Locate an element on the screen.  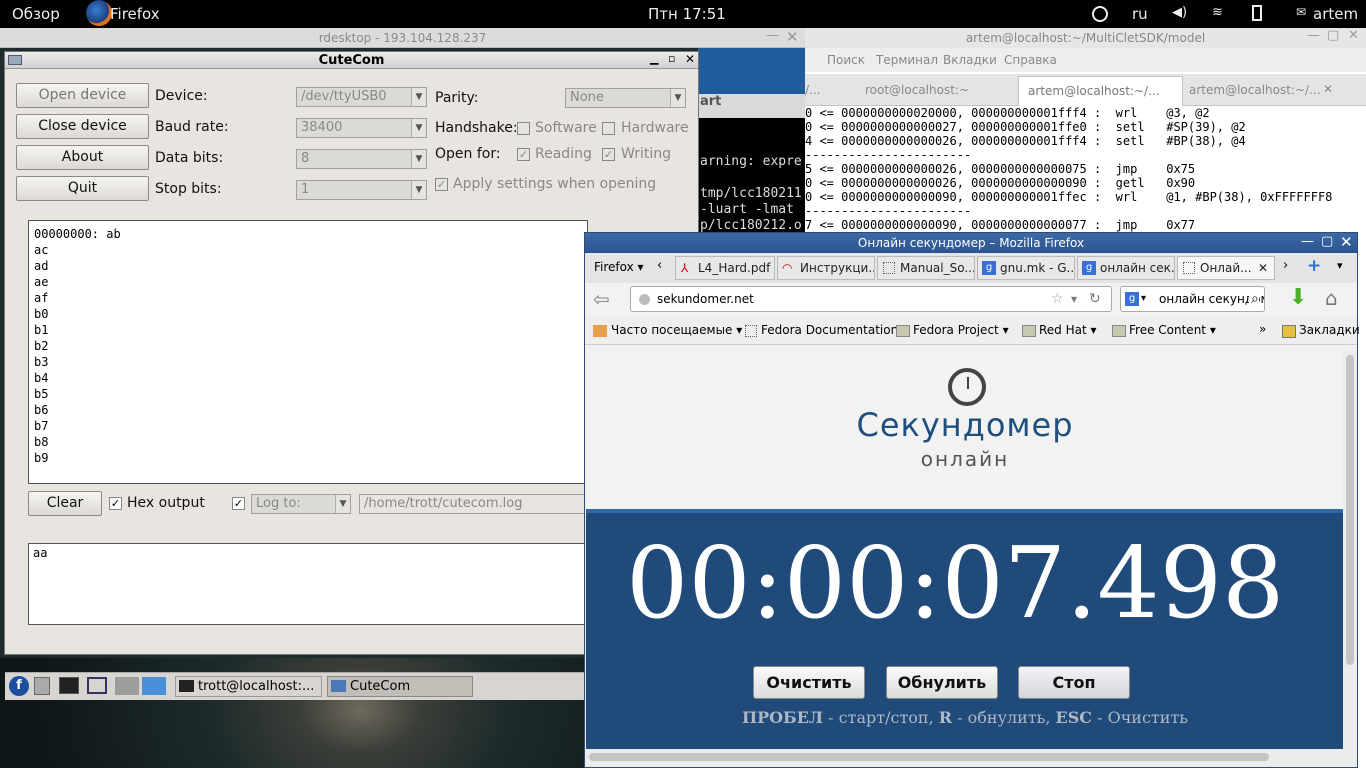
stopbits-combo: 1 ▼ is located at coordinates (361, 190).